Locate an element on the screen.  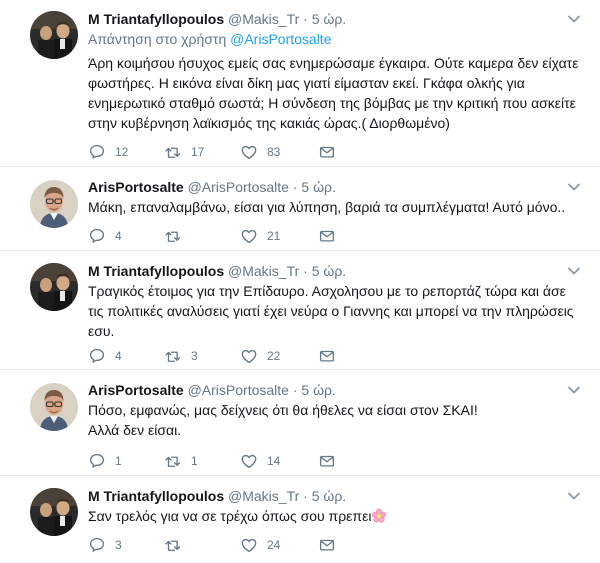
tweet-text-line: Αλλά δεν είσαι. is located at coordinates (135, 430).